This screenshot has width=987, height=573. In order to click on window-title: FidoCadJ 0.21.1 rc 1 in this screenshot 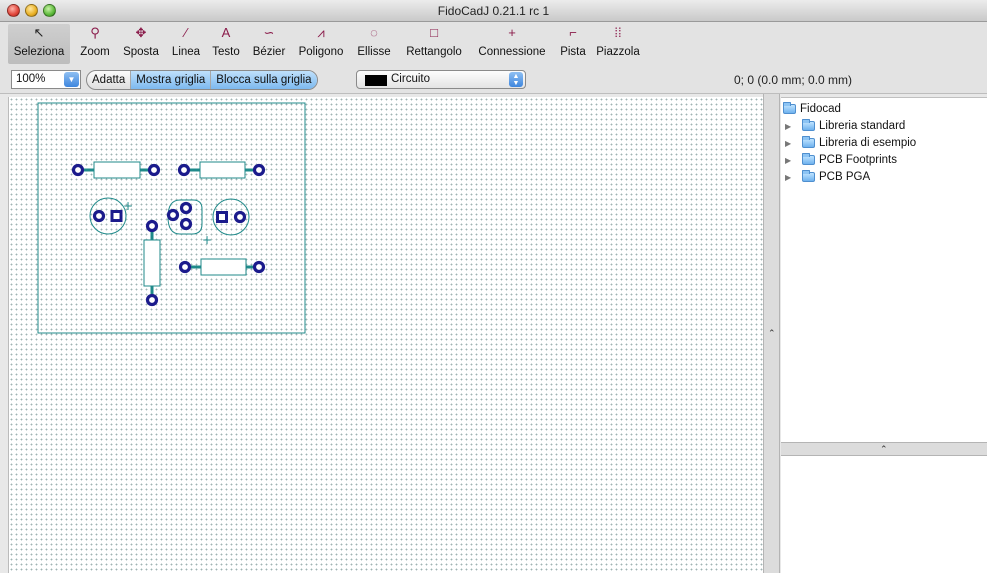, I will do `click(493, 11)`.